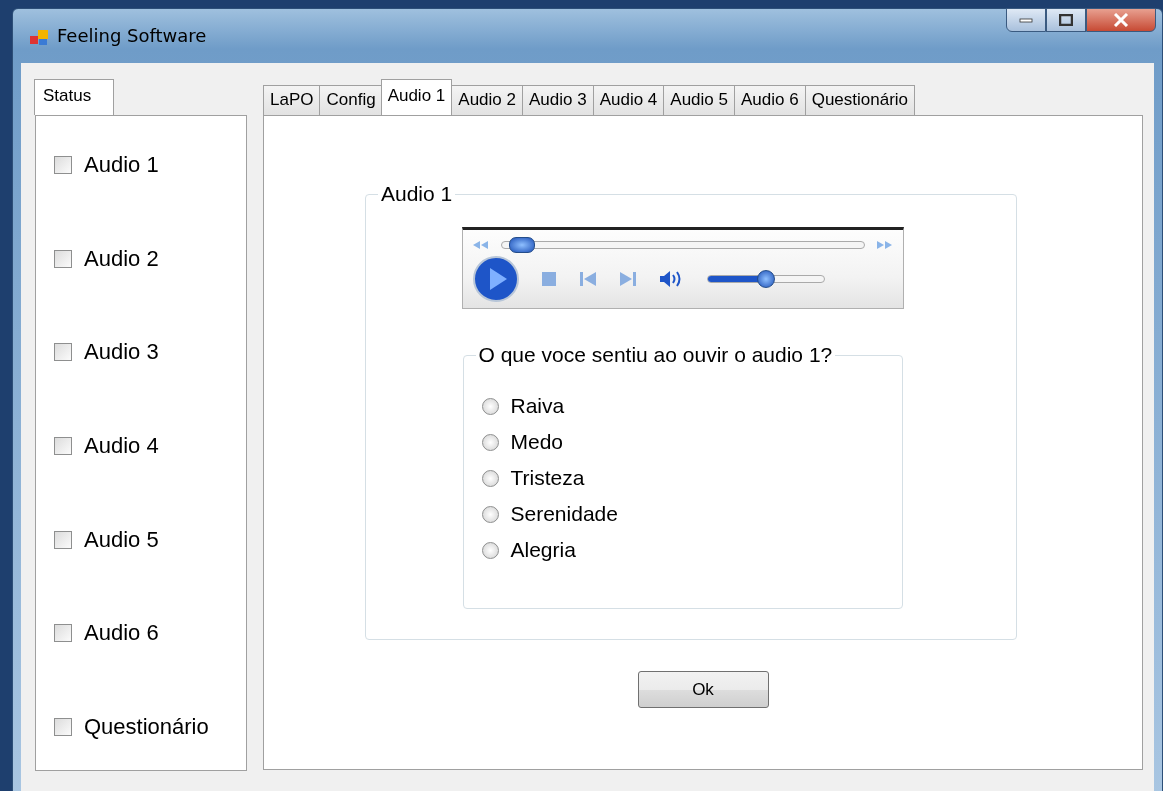  Describe the element at coordinates (74, 97) in the screenshot. I see `status-tab: Status` at that location.